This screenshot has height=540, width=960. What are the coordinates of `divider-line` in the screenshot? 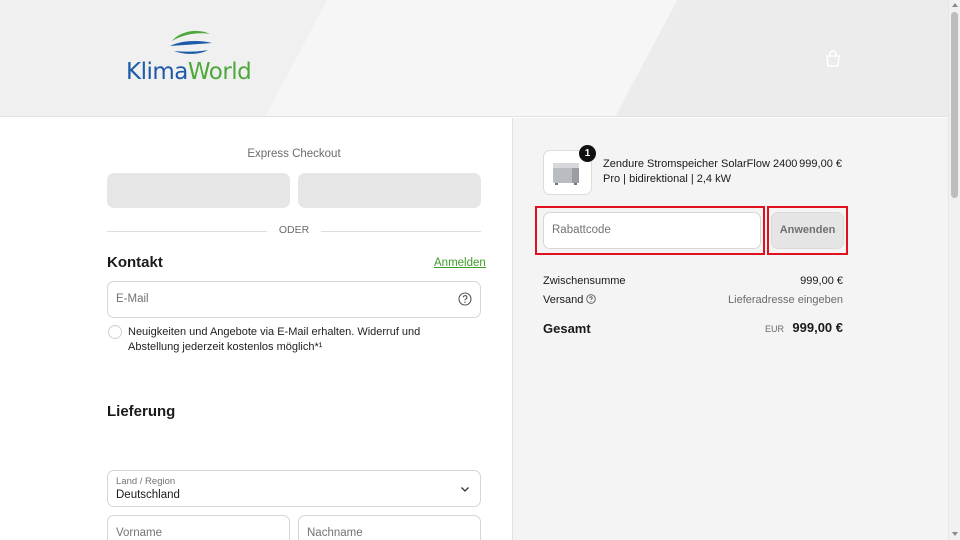 It's located at (401, 231).